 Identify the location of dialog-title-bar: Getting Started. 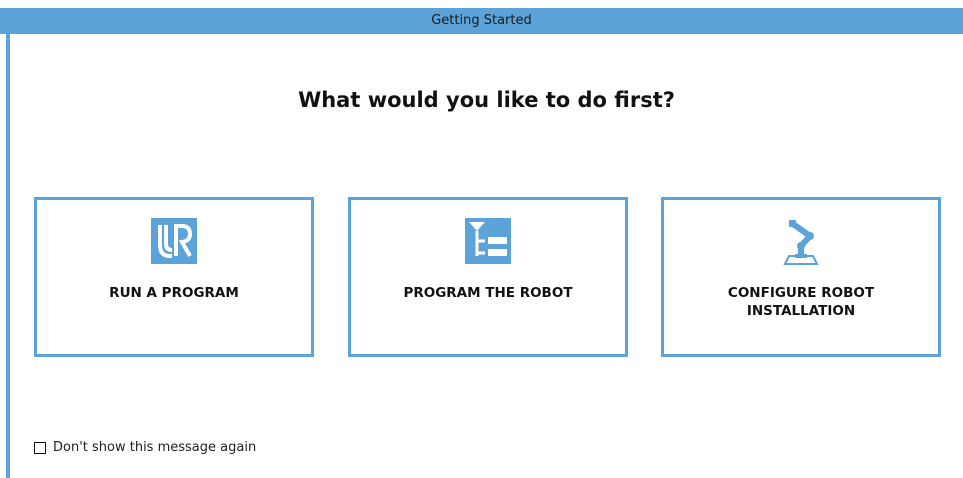
(481, 21).